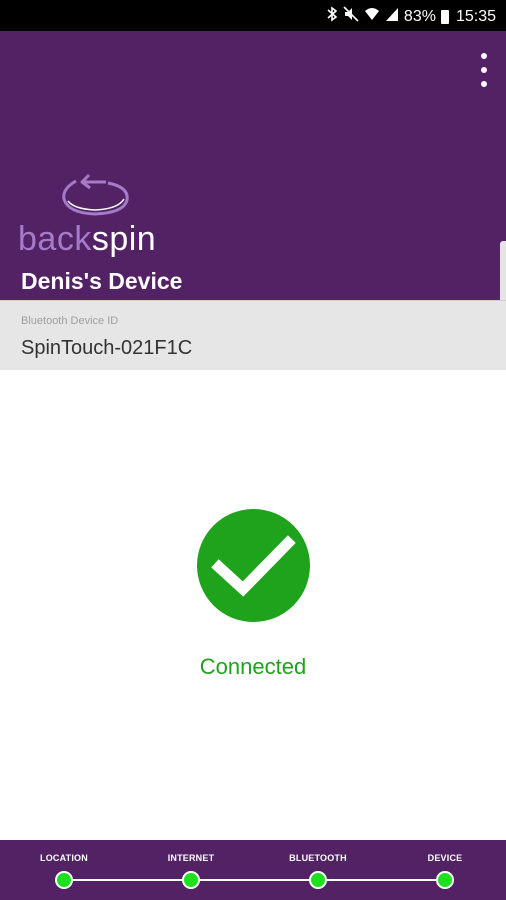 The width and height of the screenshot is (506, 900). I want to click on signal-icon, so click(392, 16).